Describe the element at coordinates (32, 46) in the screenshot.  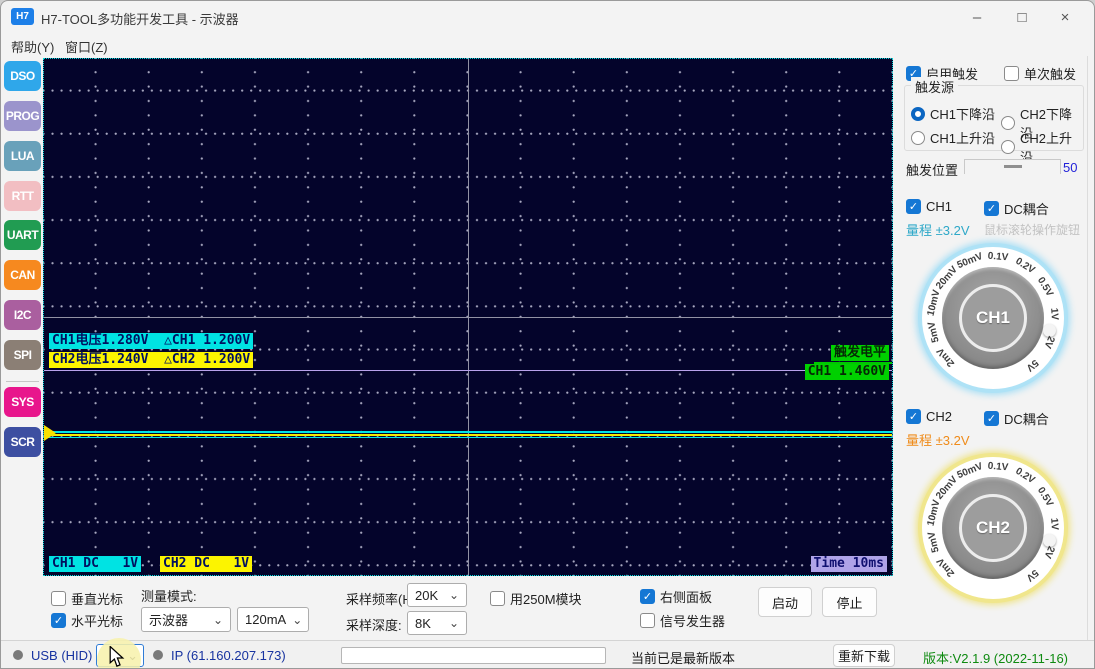
I see `menu-help: 帮助(Y)` at that location.